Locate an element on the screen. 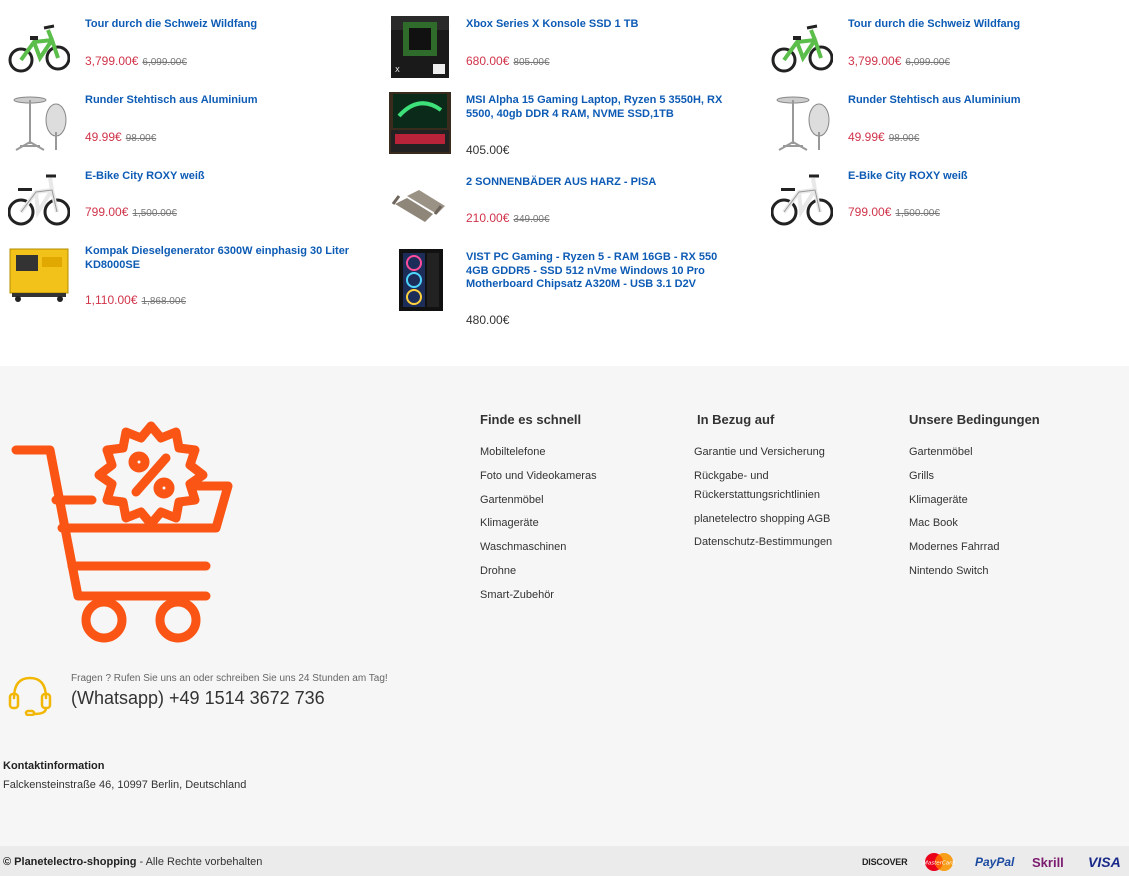 Image resolution: width=1129 pixels, height=876 pixels. copyright-brand: Planetelectro-shopping is located at coordinates (75, 862).